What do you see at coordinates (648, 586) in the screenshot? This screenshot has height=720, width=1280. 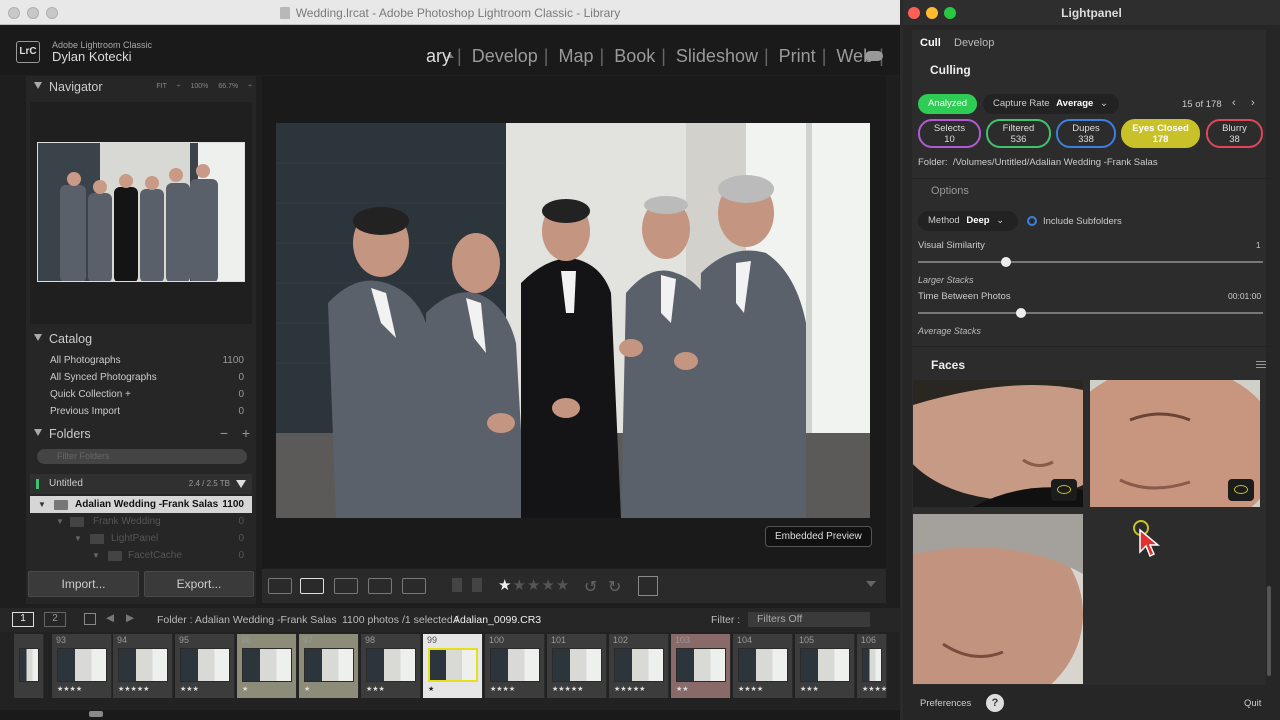 I see `crop-icon` at bounding box center [648, 586].